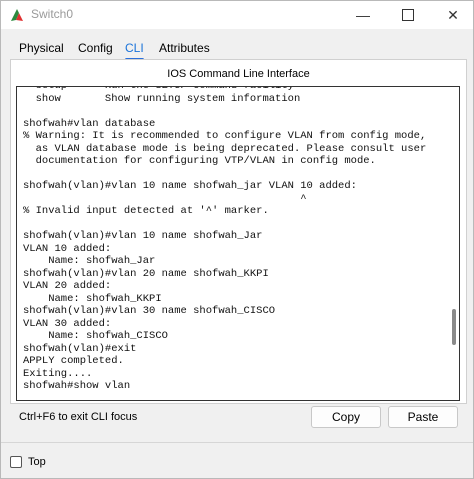 This screenshot has height=479, width=474. Describe the element at coordinates (238, 74) in the screenshot. I see `ios-cli-heading: IOS Command Line Interface` at that location.